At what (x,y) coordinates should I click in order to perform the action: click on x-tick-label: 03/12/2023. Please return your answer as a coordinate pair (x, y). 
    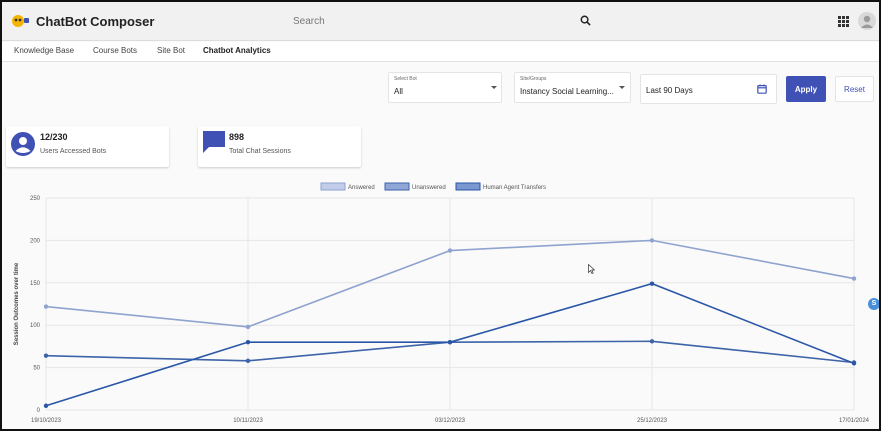
    Looking at the image, I should click on (450, 421).